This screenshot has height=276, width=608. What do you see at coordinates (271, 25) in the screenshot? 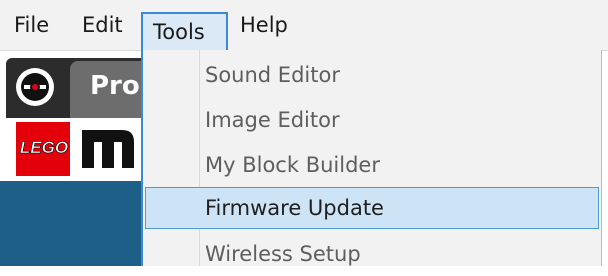
I see `menu-help: Help` at bounding box center [271, 25].